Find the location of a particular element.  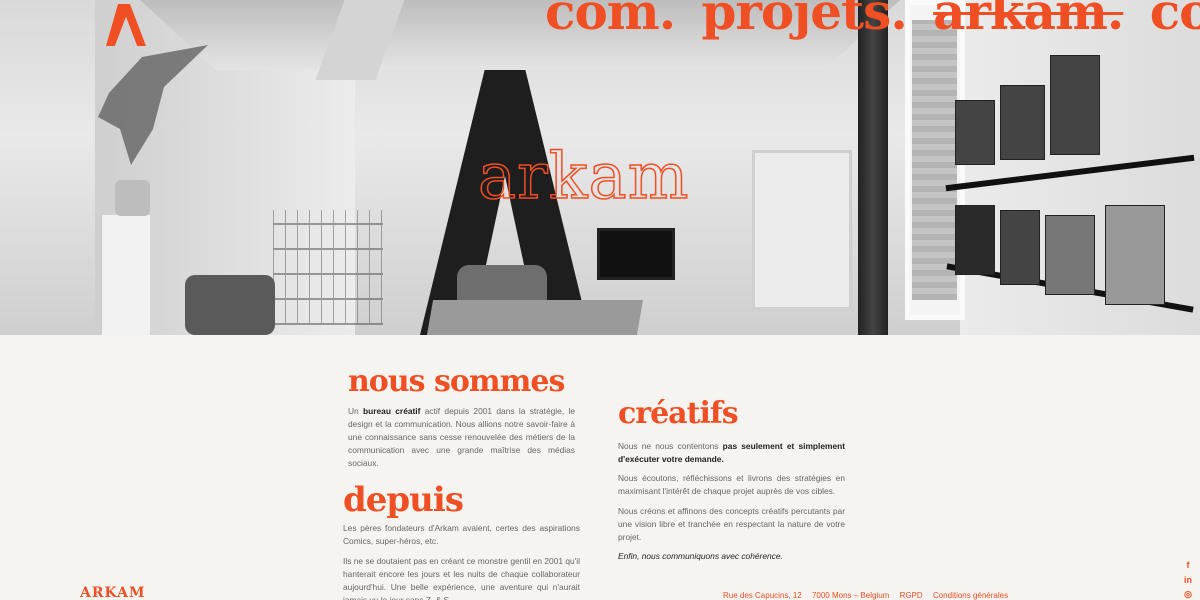

text-italic: Enfin, nous communiquons avec cohérence. is located at coordinates (700, 556).